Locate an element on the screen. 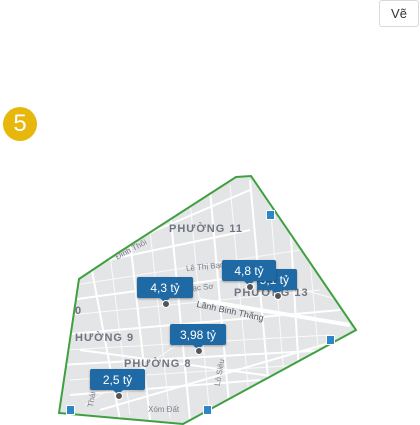 Image resolution: width=420 pixels, height=425 pixels. draw-button: Vẽ is located at coordinates (399, 13).